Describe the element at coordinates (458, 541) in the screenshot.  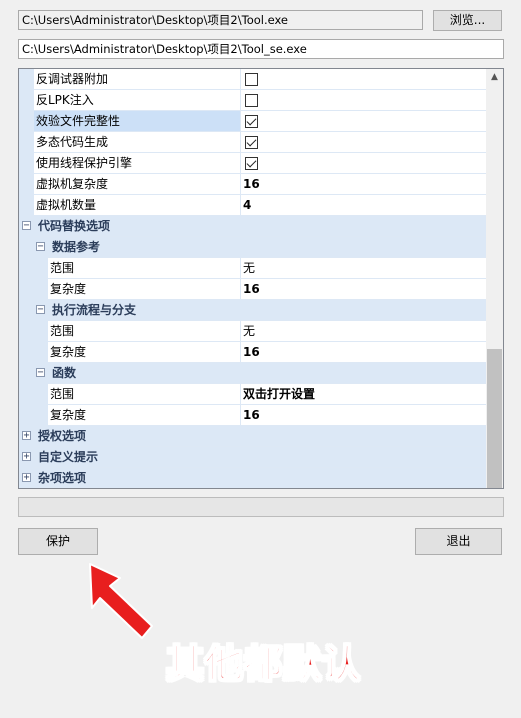
I see `exit-button: 退出` at that location.